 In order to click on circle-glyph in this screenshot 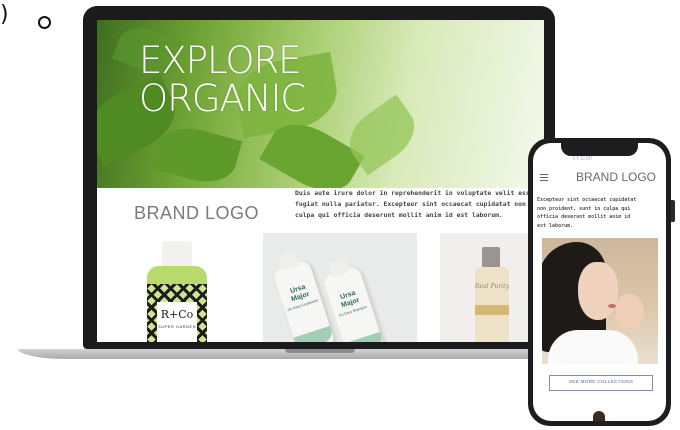, I will do `click(44, 22)`.